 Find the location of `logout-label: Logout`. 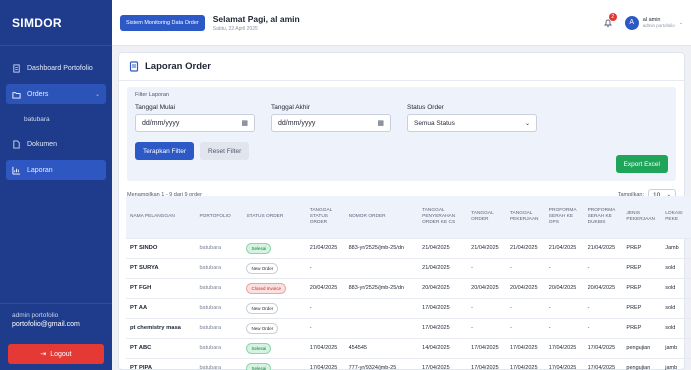

logout-label: Logout is located at coordinates (61, 354).